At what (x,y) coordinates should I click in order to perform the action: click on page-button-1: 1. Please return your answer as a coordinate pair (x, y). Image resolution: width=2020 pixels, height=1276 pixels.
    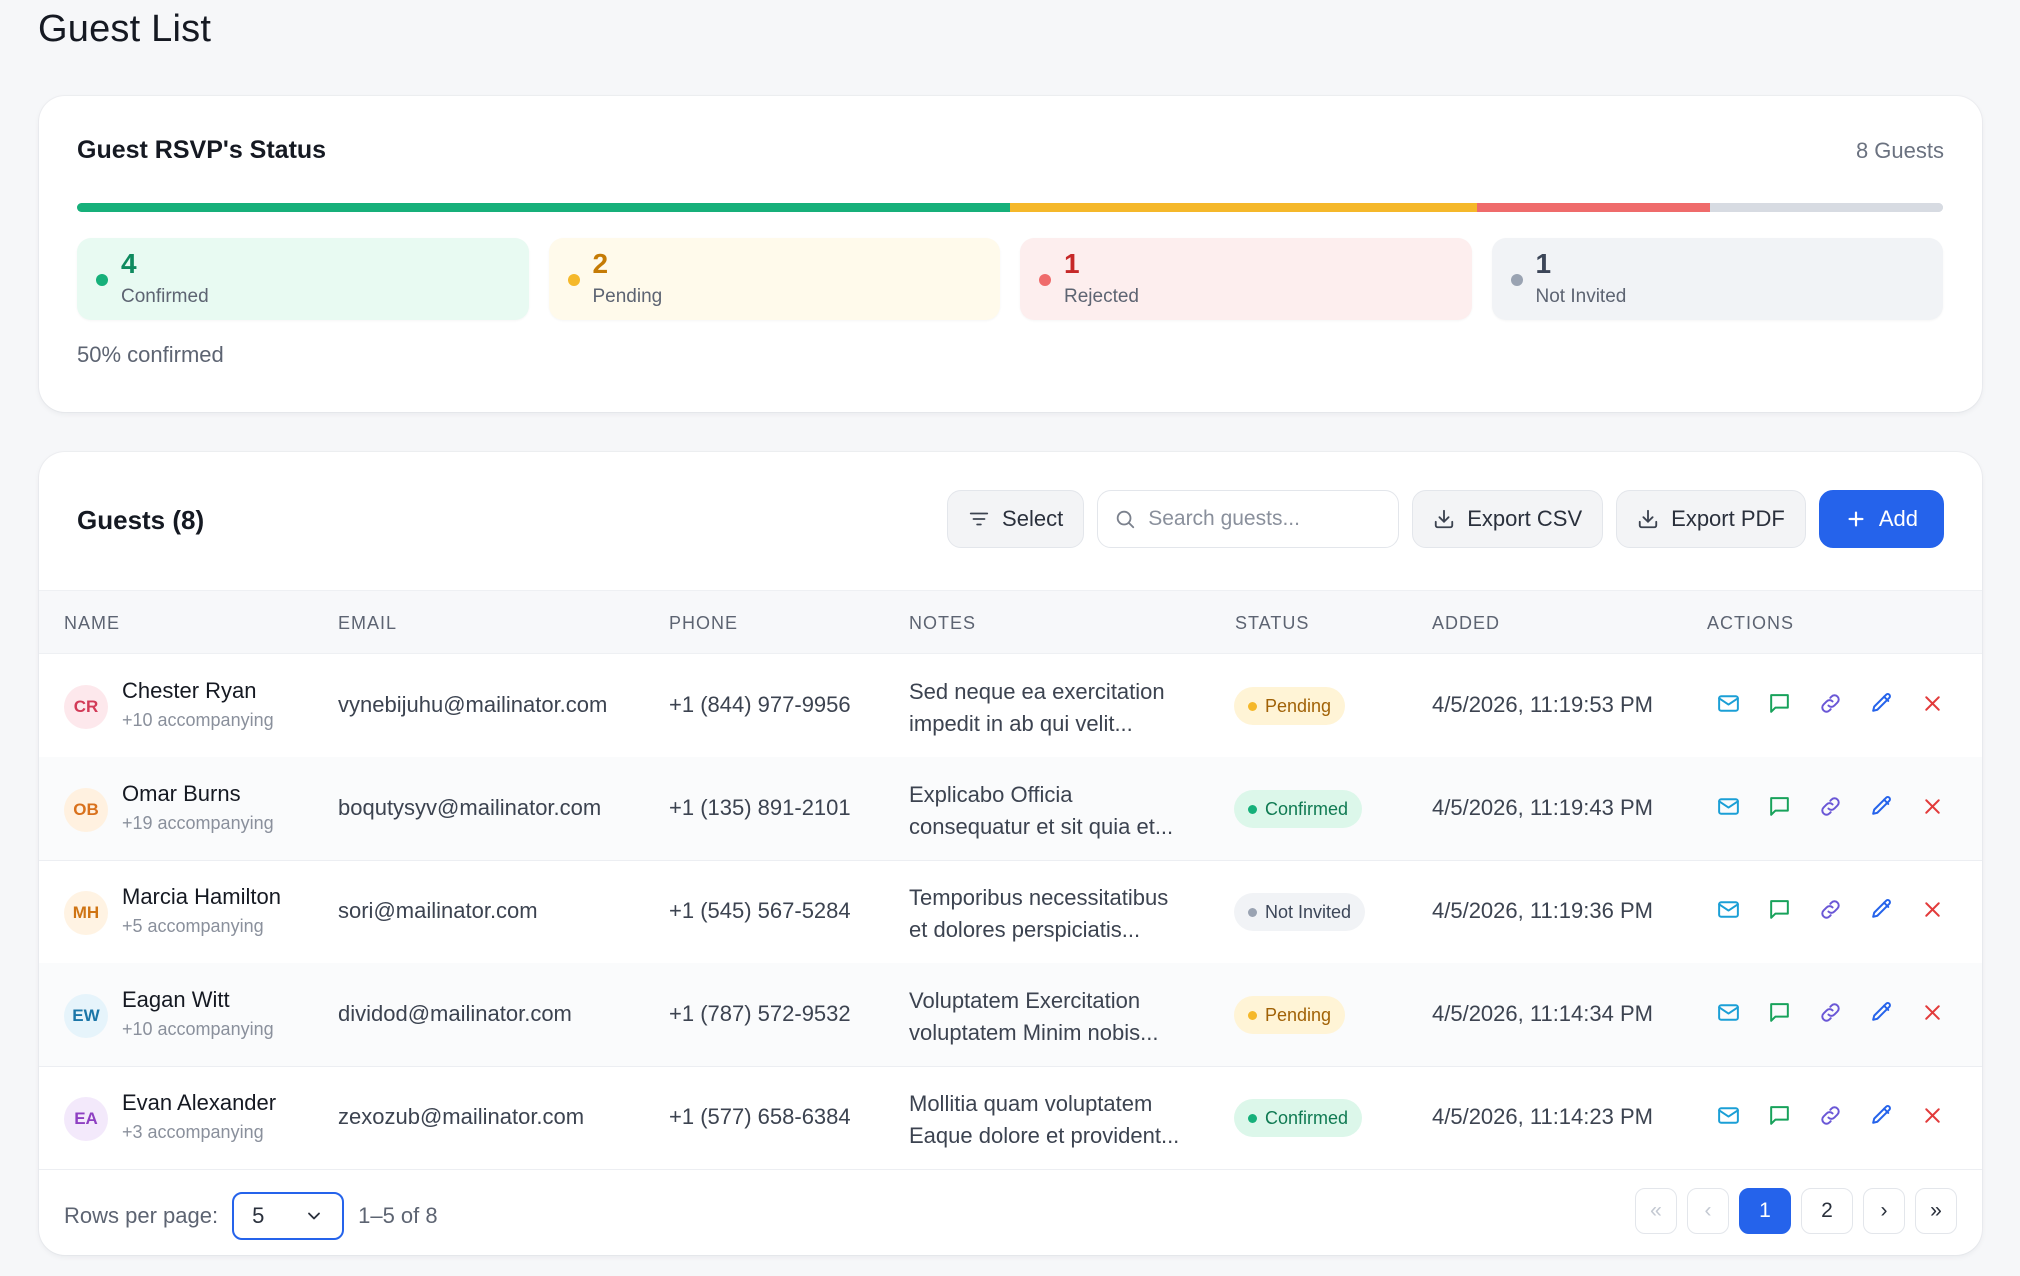
    Looking at the image, I should click on (1765, 1211).